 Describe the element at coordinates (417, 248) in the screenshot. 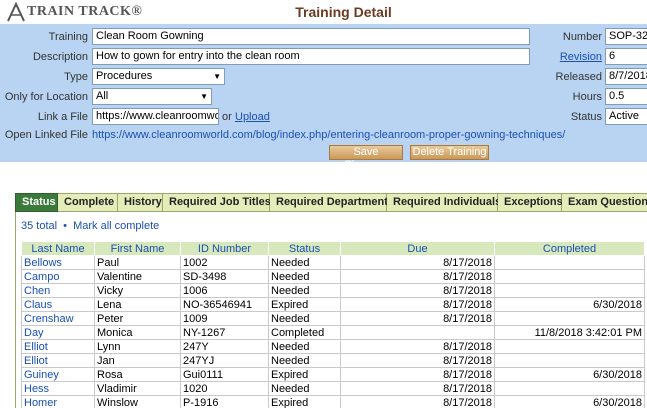

I see `column-header-due: Due` at that location.